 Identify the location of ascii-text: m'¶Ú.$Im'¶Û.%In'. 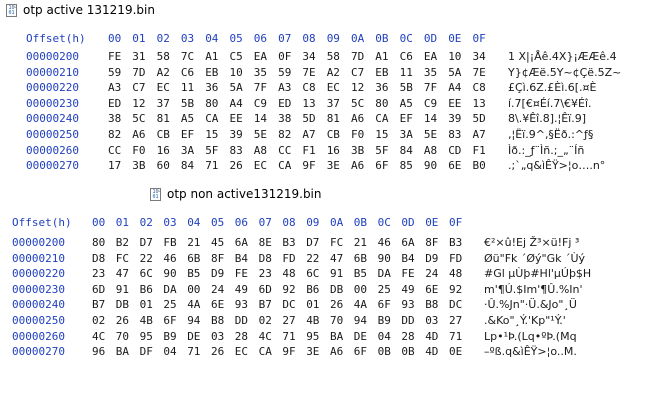
(533, 289).